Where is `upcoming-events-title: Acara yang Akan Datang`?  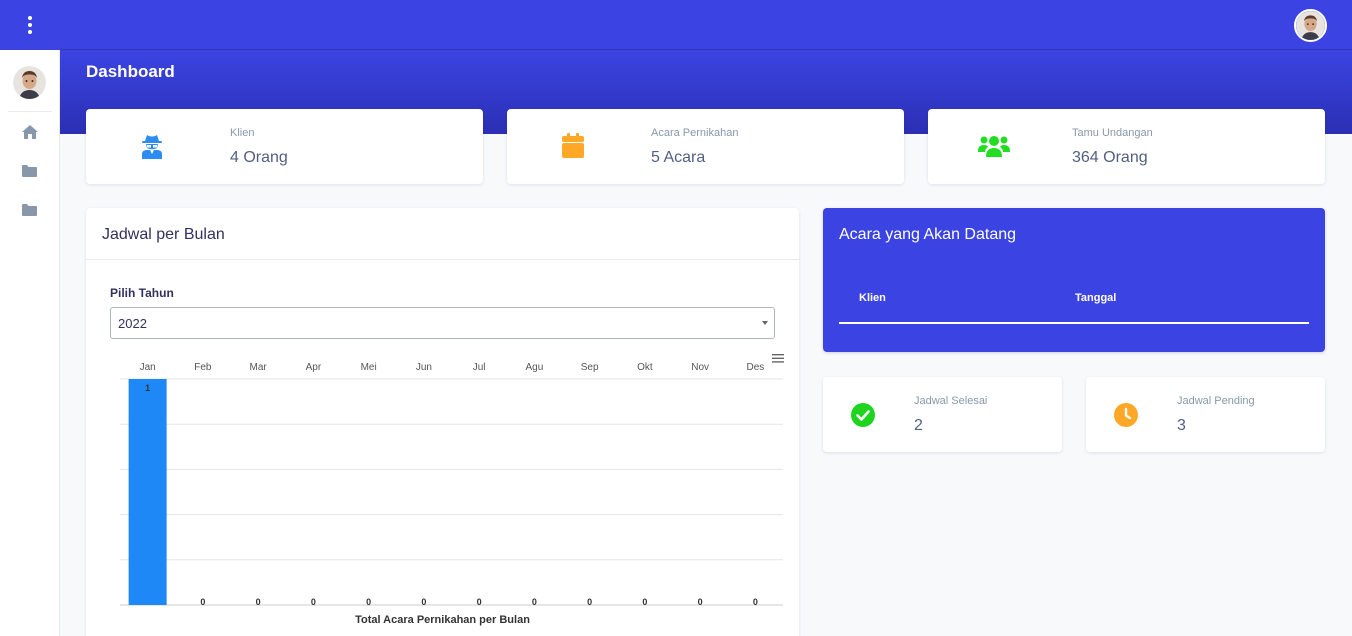 upcoming-events-title: Acara yang Akan Datang is located at coordinates (928, 234).